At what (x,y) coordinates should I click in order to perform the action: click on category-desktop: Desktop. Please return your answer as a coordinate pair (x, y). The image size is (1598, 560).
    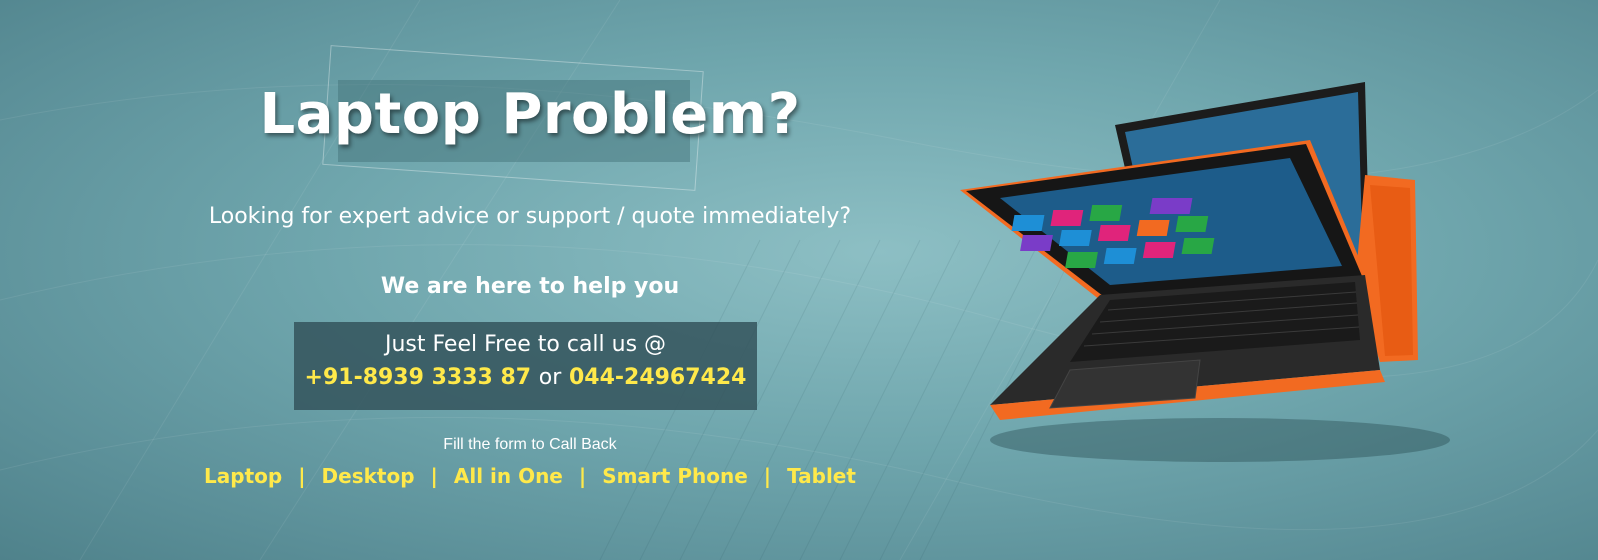
    Looking at the image, I should click on (368, 476).